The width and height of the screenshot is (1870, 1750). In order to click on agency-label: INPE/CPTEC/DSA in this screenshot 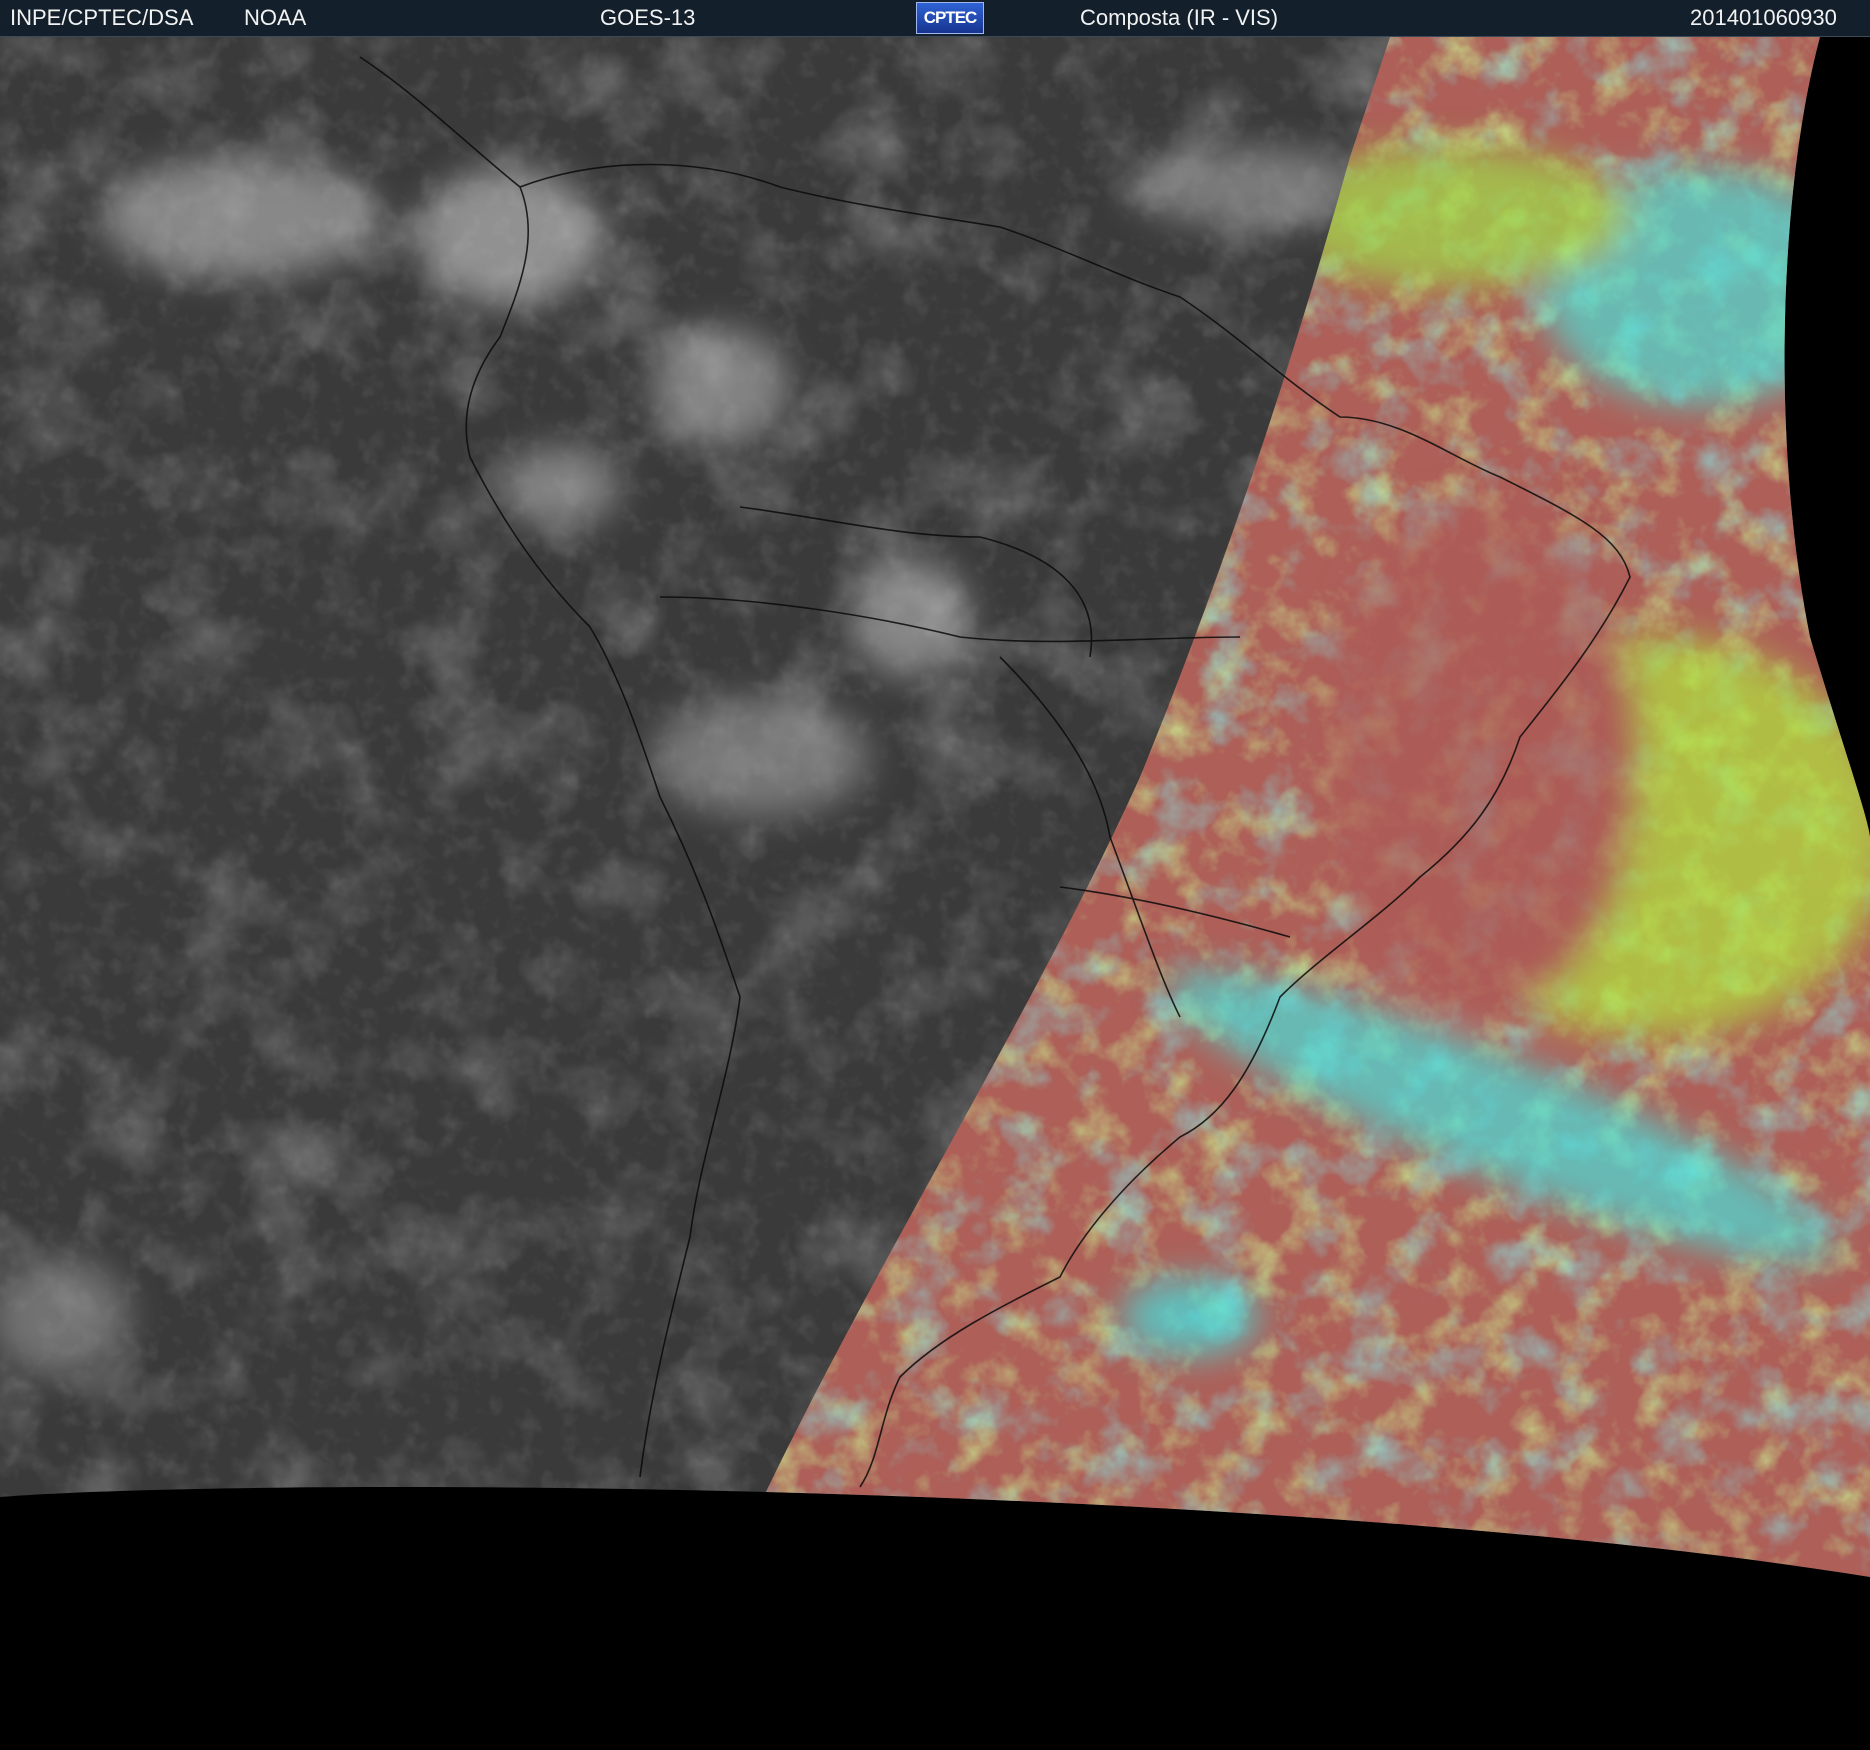, I will do `click(102, 17)`.